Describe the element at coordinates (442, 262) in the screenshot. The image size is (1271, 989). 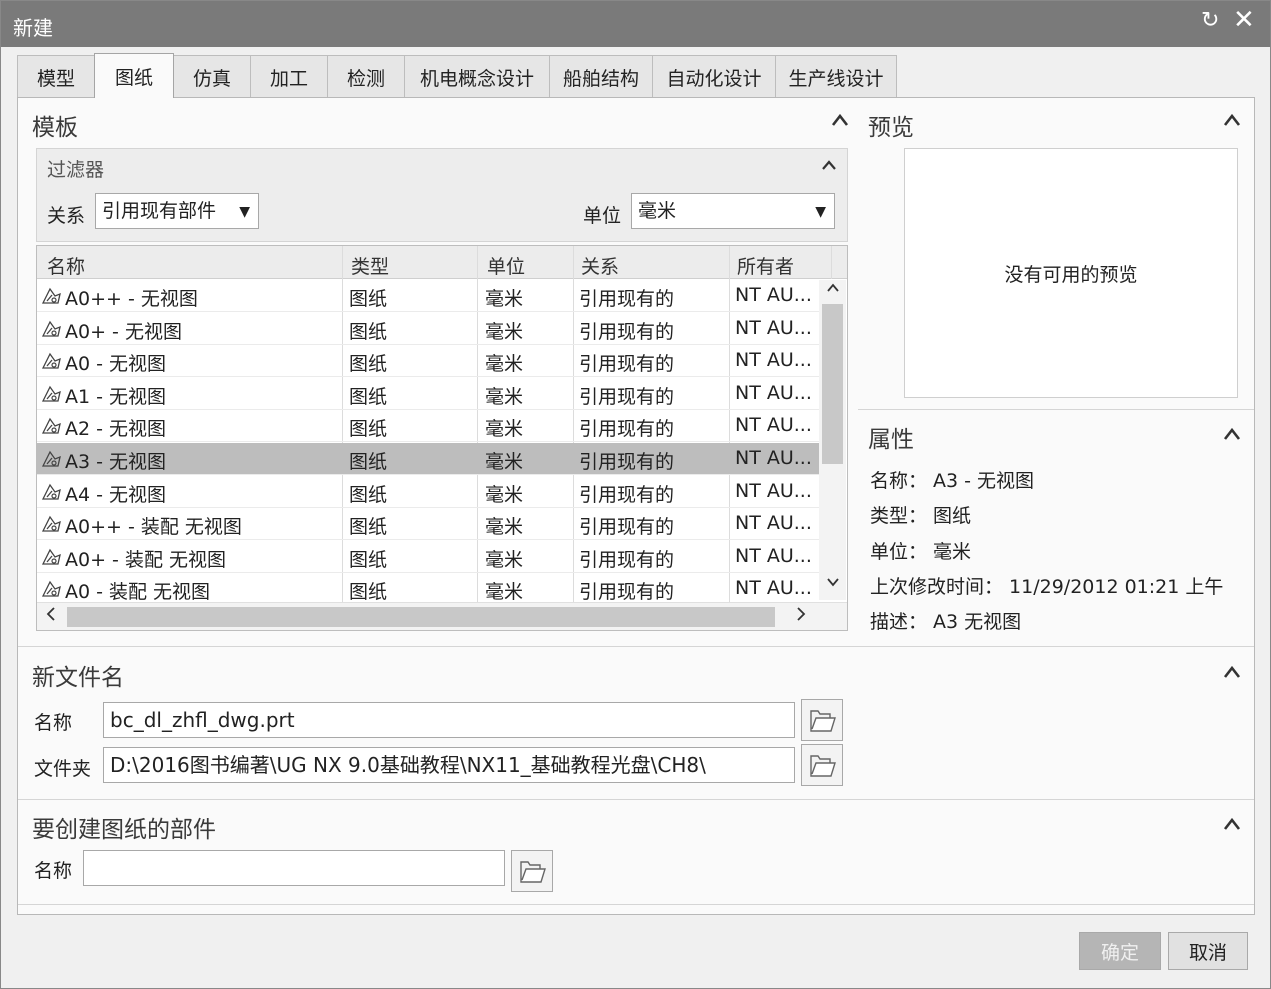
I see `table-header: 名称 类型 单位 关系 所有者` at that location.